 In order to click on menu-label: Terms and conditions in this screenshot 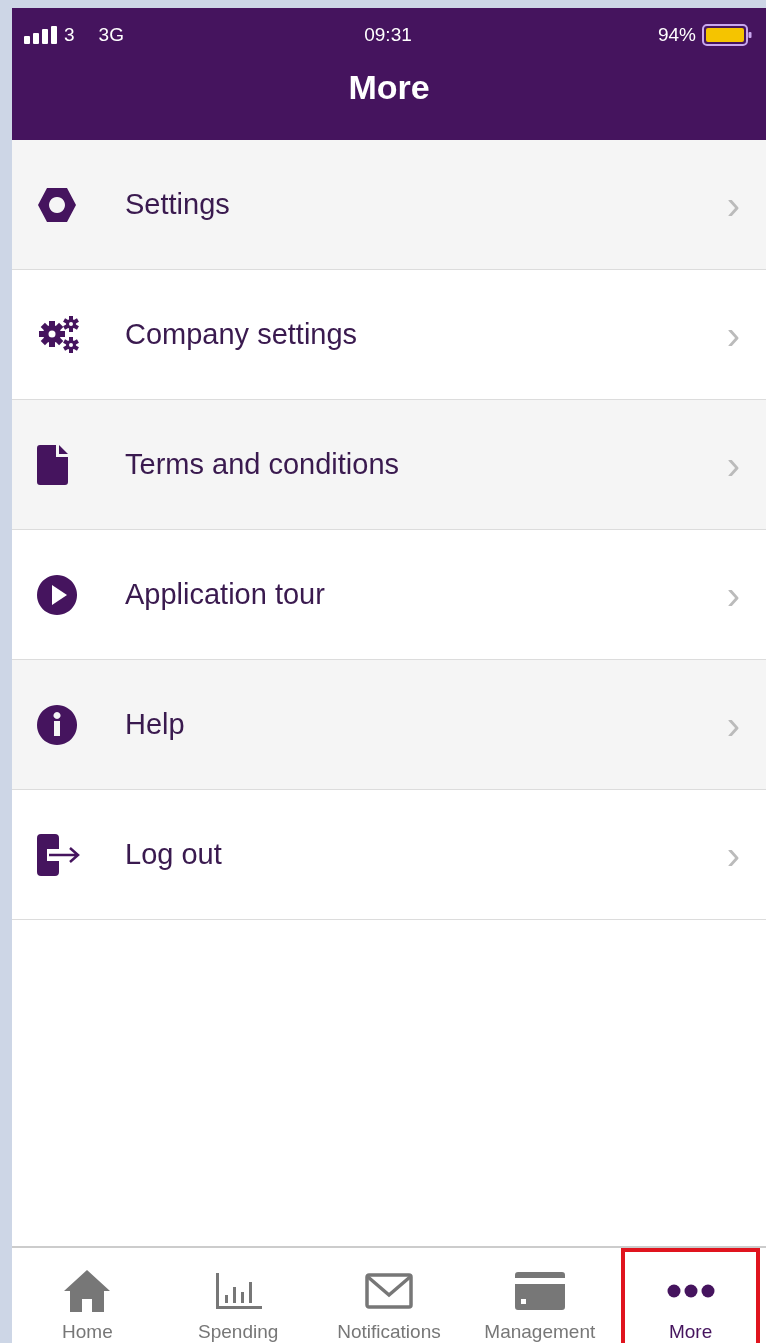, I will do `click(263, 464)`.